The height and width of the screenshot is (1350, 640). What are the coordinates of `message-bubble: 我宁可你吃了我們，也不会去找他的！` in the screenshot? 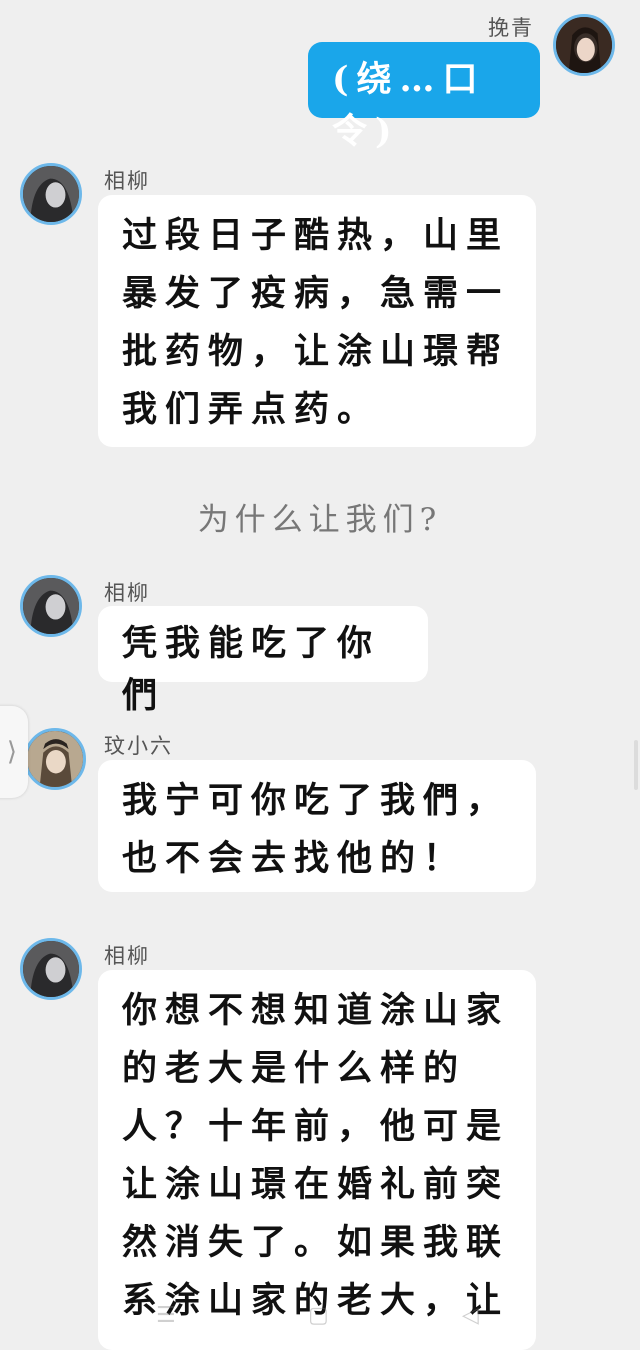 It's located at (317, 826).